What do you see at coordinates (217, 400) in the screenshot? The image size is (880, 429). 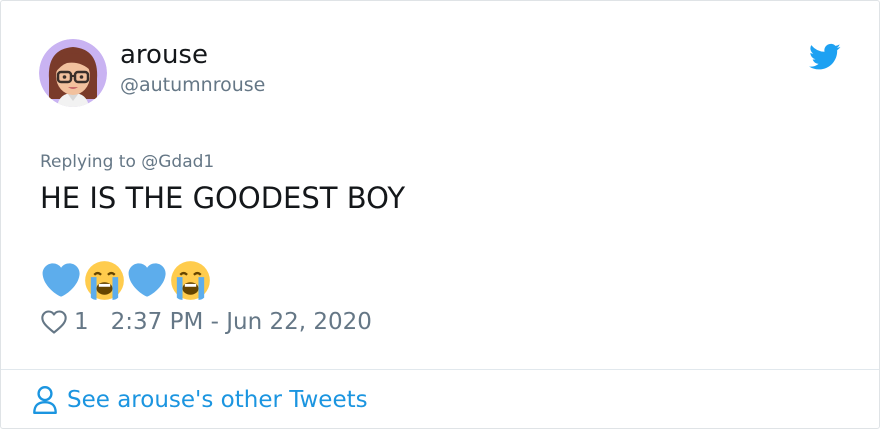 I see `see-other-tweets-label: See arouse's other Tweets` at bounding box center [217, 400].